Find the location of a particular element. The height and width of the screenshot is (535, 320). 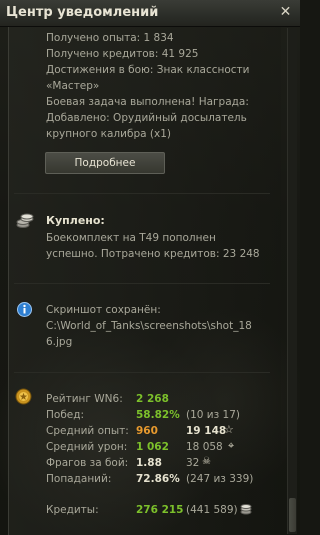

hits-value: 72.86% is located at coordinates (158, 479).